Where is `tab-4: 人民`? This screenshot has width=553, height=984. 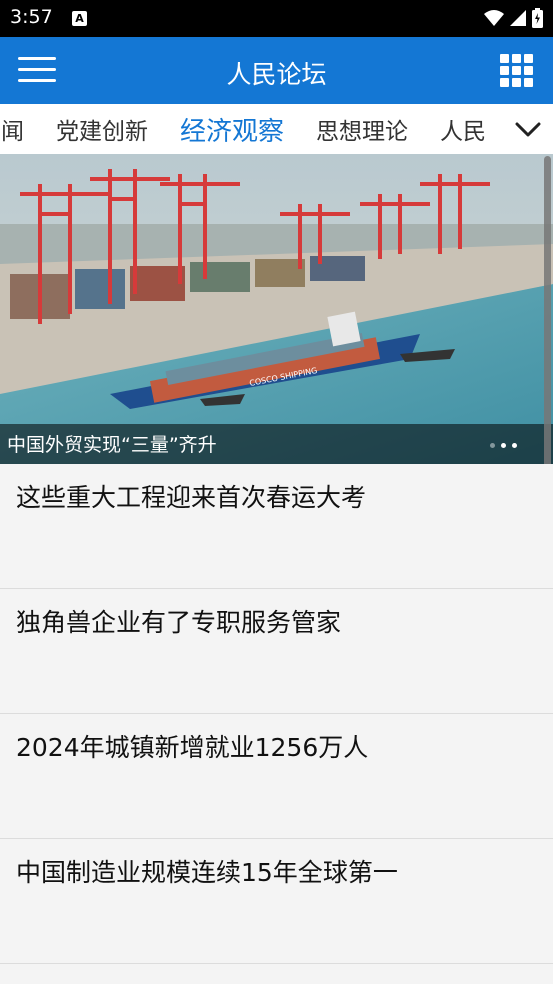 tab-4: 人民 is located at coordinates (463, 129).